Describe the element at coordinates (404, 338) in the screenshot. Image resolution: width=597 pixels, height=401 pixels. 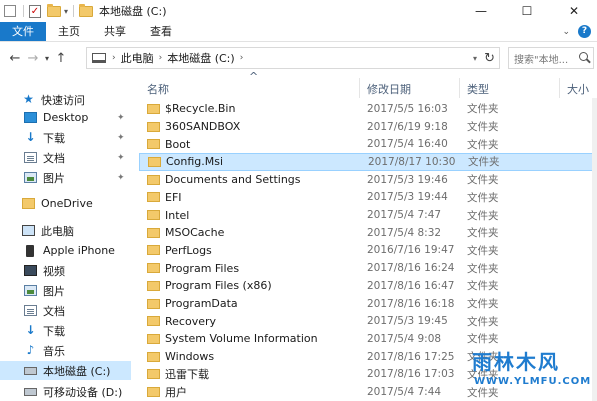
I see `file-date: 2017/5/4 9:08` at that location.